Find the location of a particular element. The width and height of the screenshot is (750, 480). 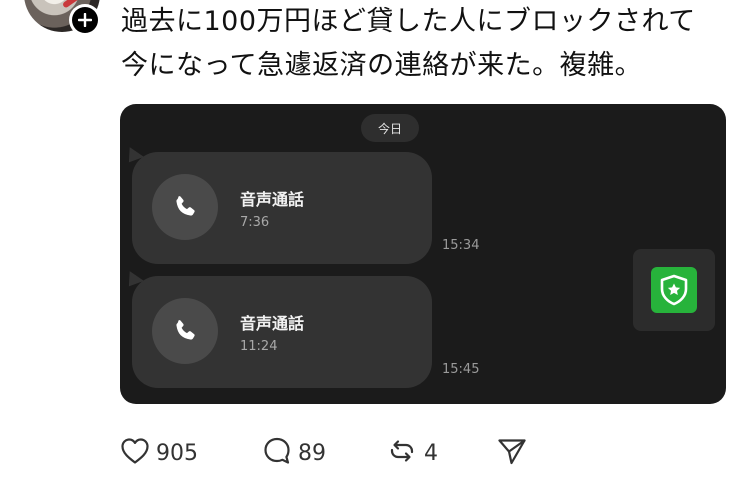

shield-star-icon is located at coordinates (674, 290).